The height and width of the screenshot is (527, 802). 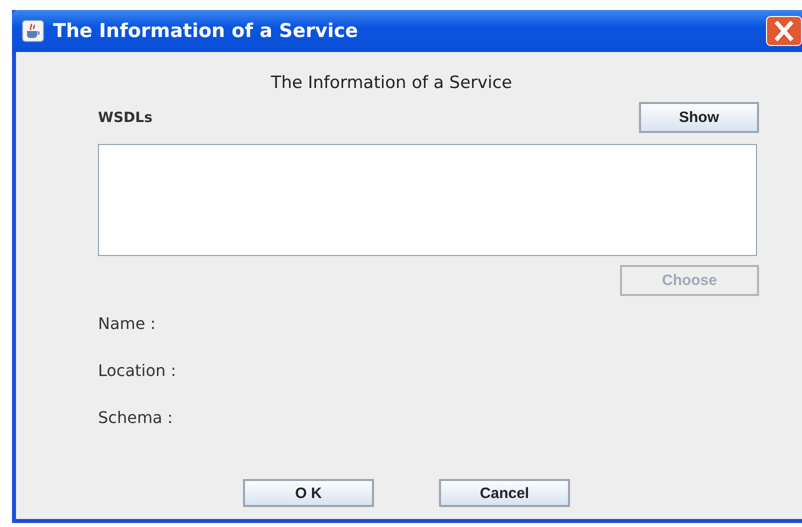 I want to click on close-icon, so click(x=784, y=31).